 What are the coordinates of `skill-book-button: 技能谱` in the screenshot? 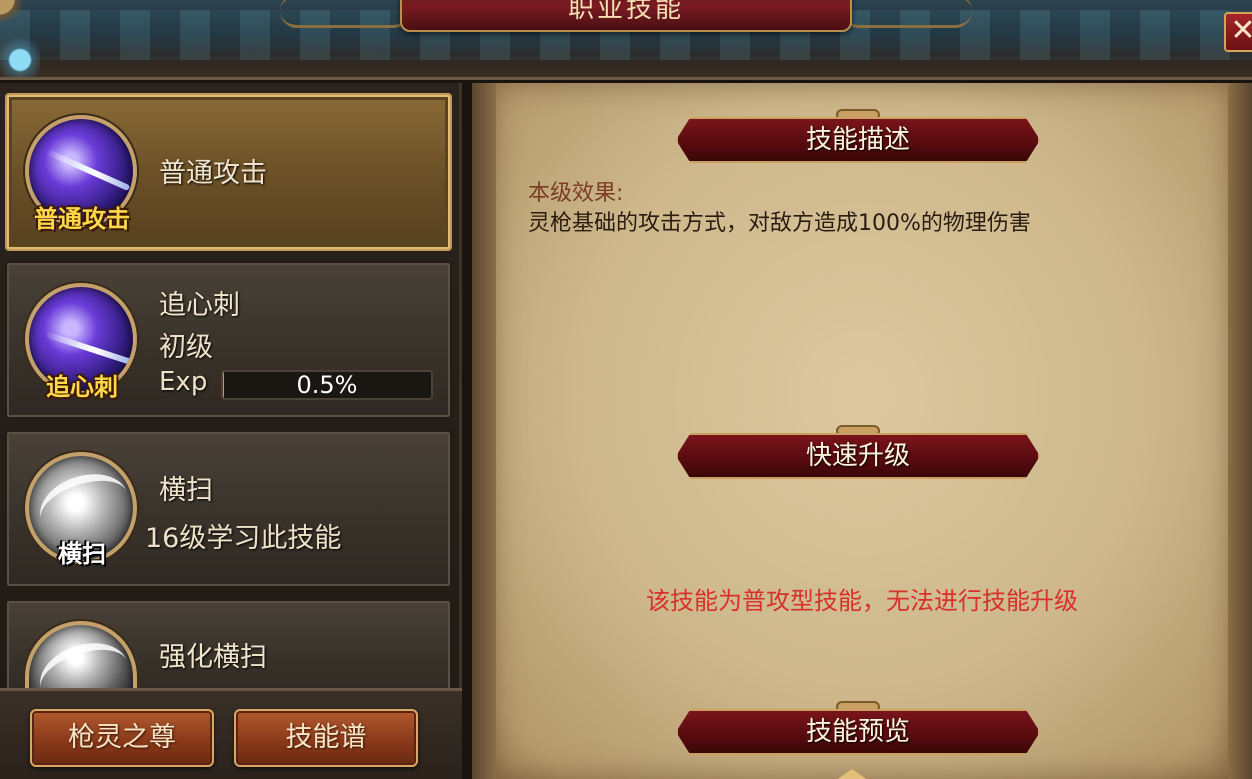 It's located at (326, 738).